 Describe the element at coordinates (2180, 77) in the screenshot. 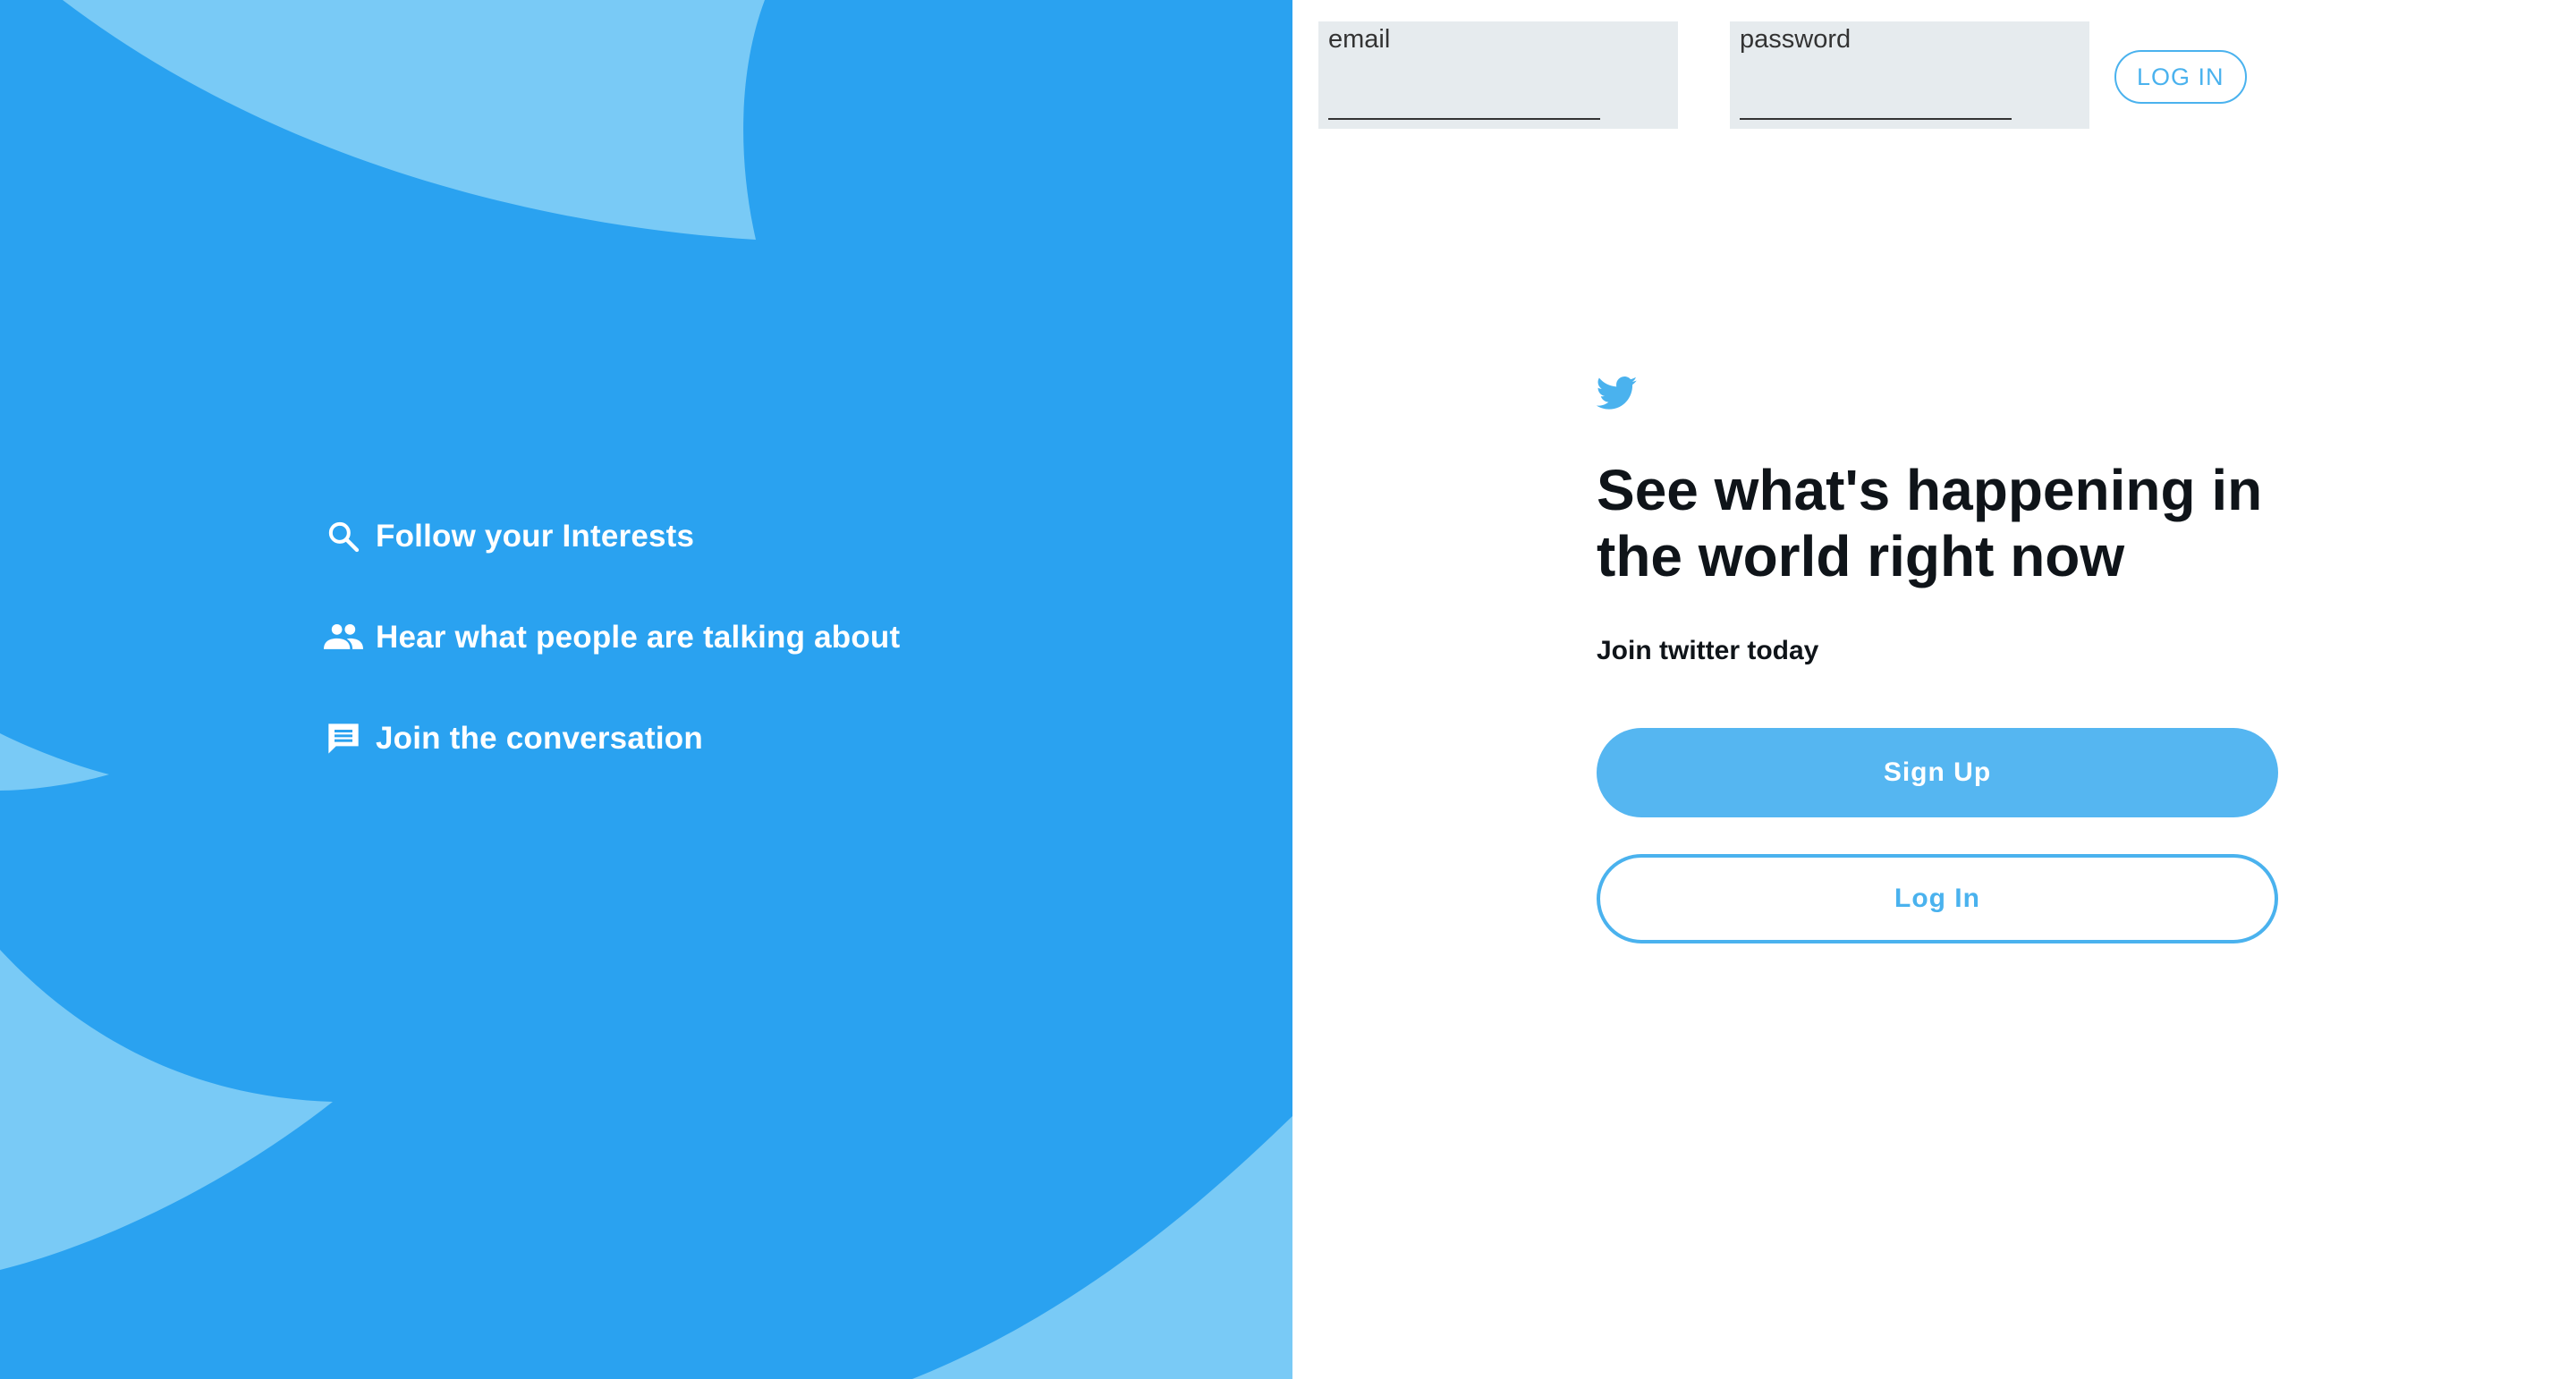

I see `header-login-button: LOG IN` at that location.